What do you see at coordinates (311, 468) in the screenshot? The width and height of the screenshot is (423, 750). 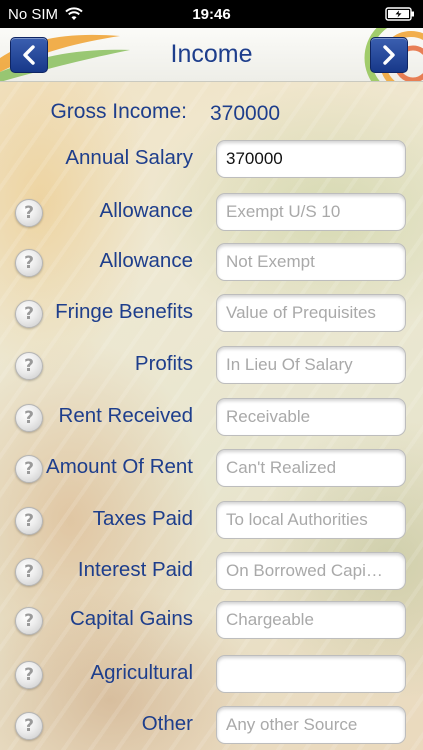 I see `amount-of-rent-input` at bounding box center [311, 468].